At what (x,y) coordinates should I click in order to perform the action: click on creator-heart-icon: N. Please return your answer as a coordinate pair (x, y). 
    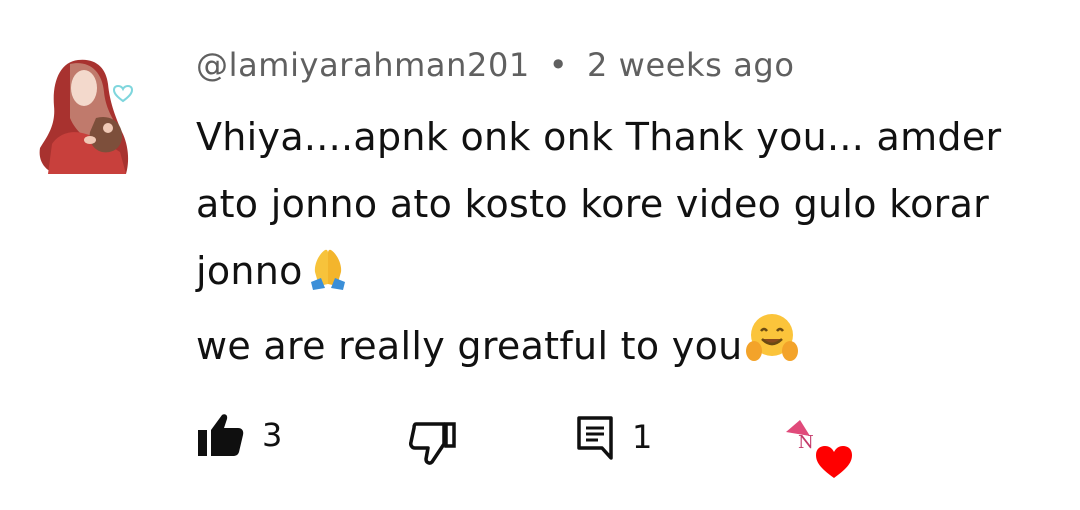
    Looking at the image, I should click on (819, 449).